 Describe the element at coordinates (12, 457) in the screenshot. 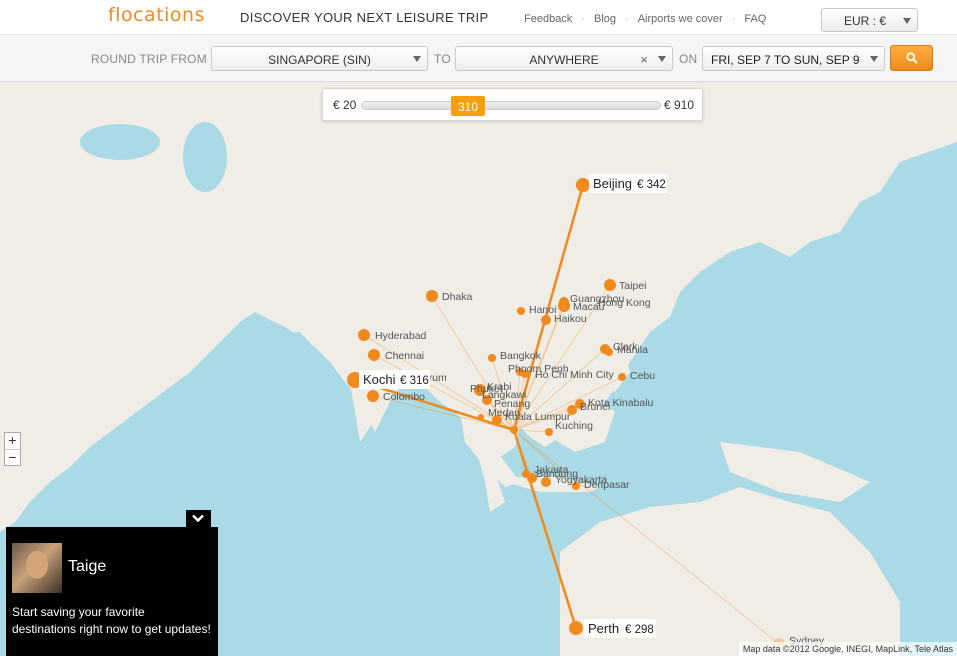

I see `zoom-out-button: −` at that location.